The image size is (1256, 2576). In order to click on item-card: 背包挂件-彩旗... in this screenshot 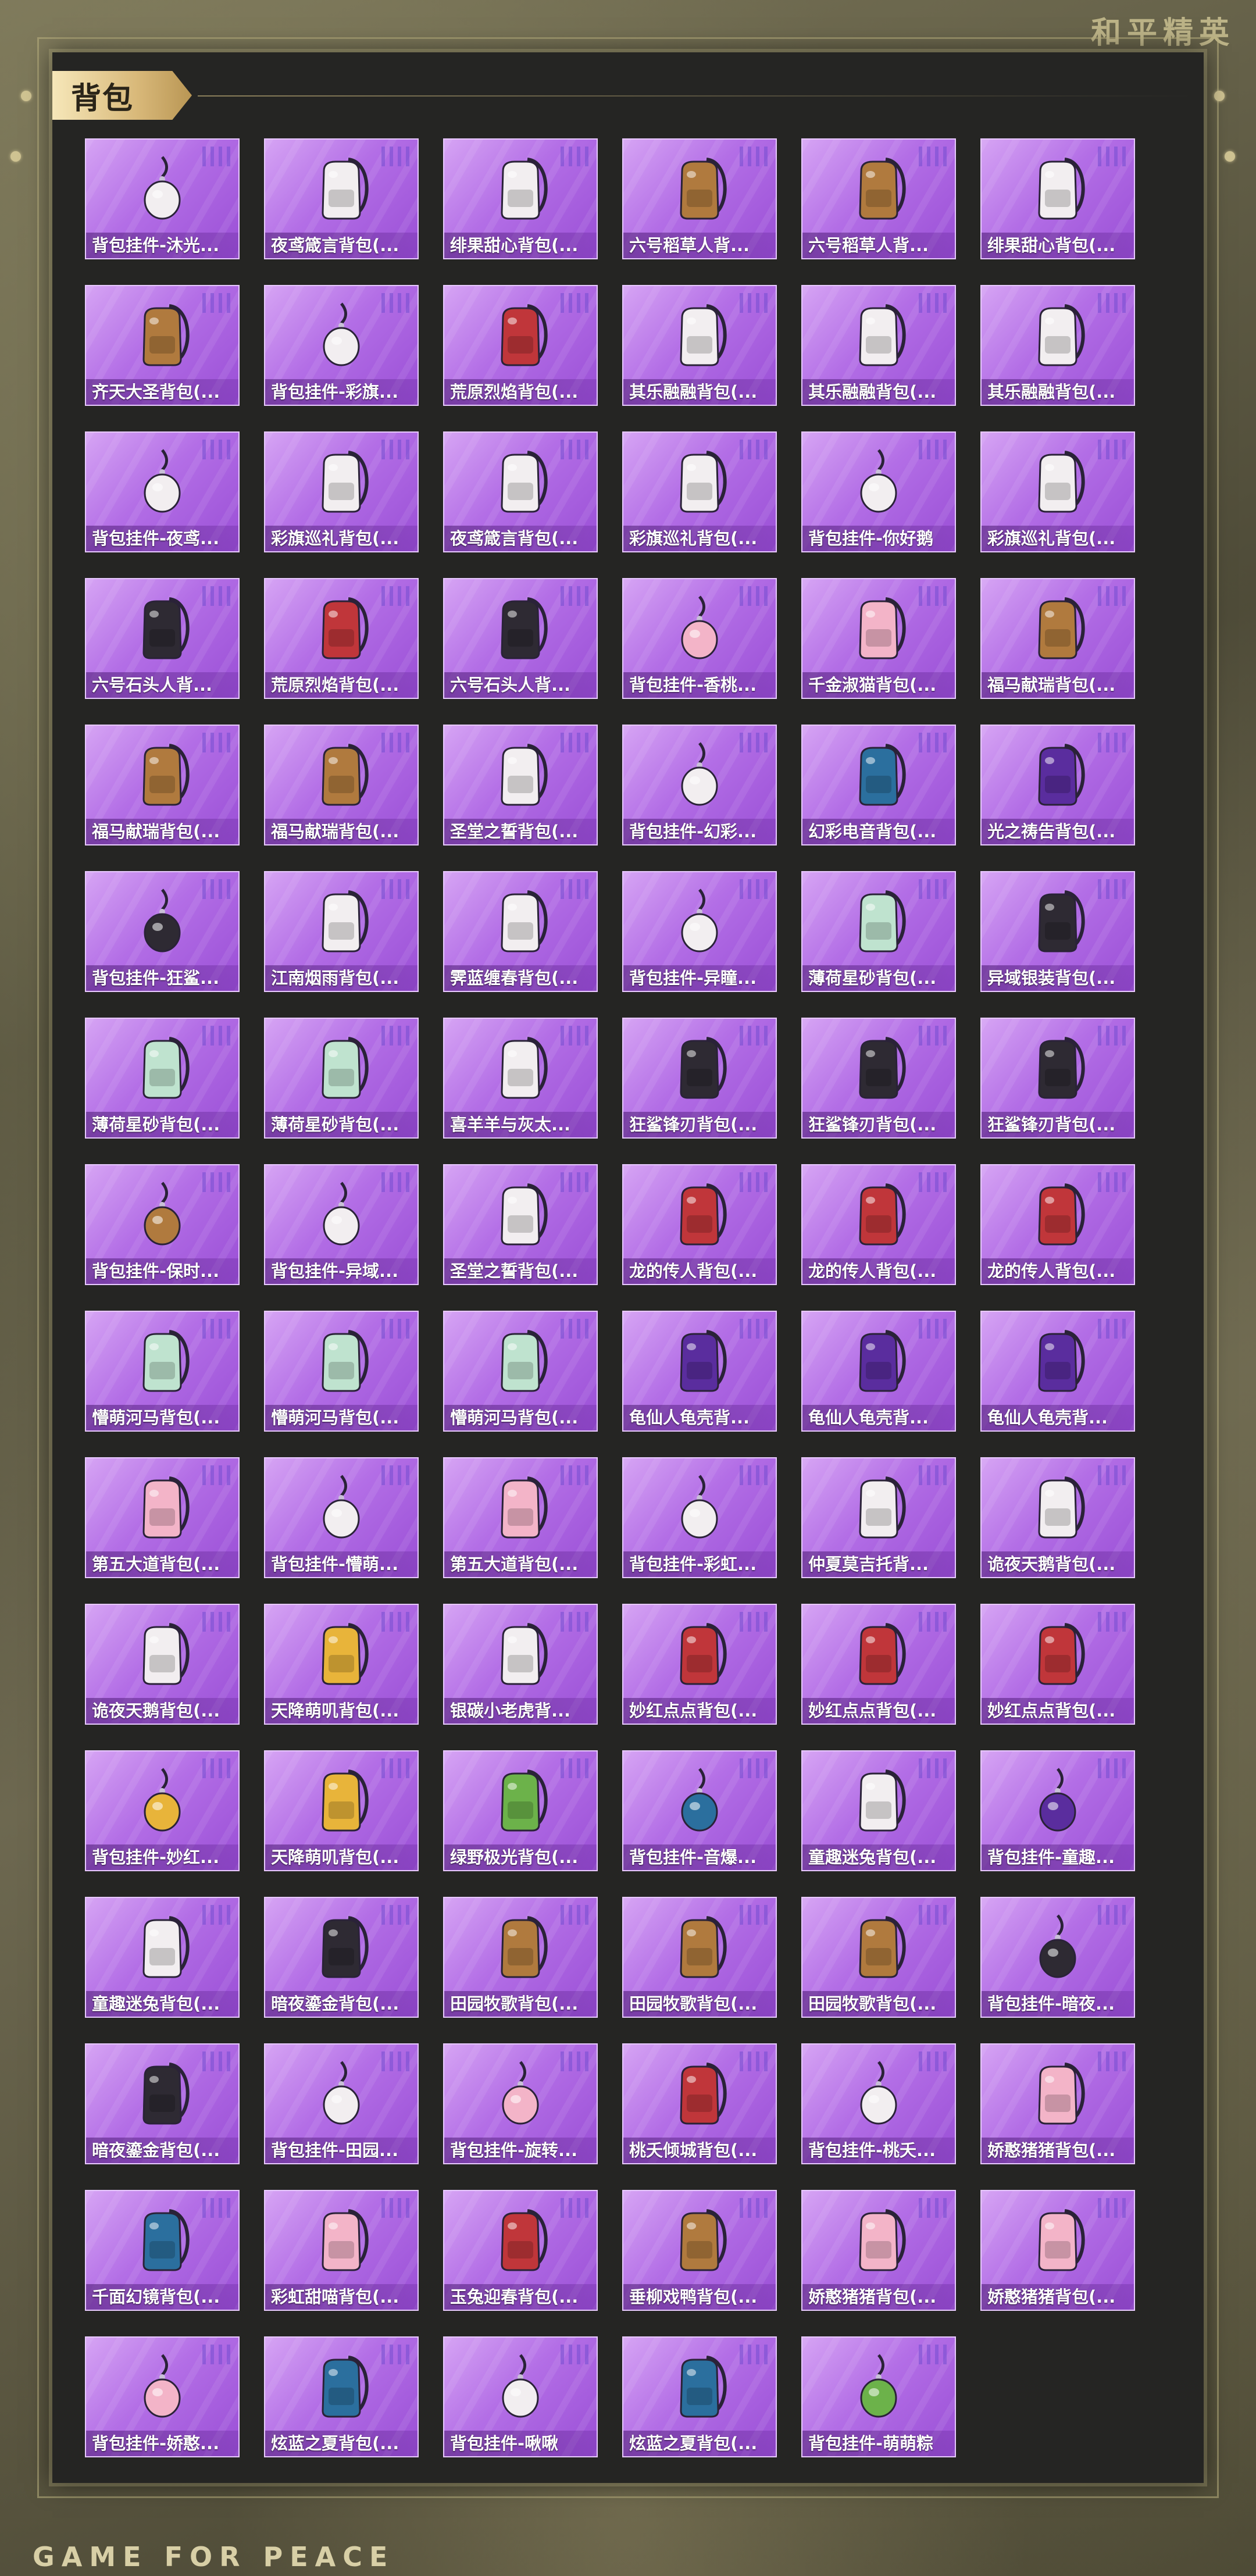, I will do `click(341, 345)`.